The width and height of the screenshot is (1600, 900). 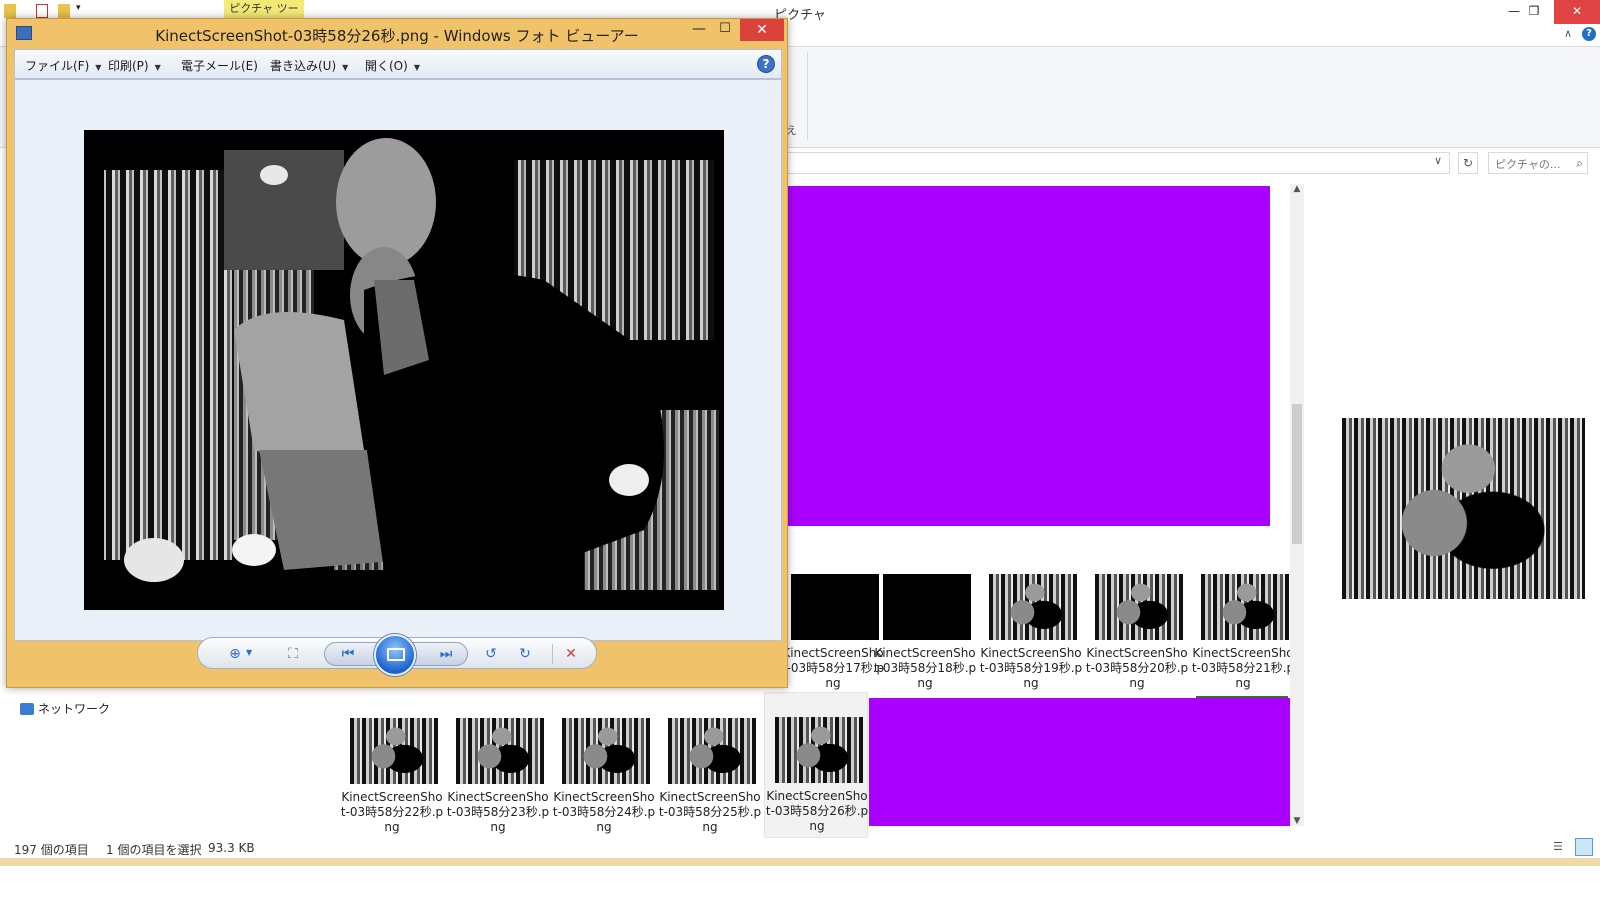 I want to click on address-bar, so click(x=1115, y=163).